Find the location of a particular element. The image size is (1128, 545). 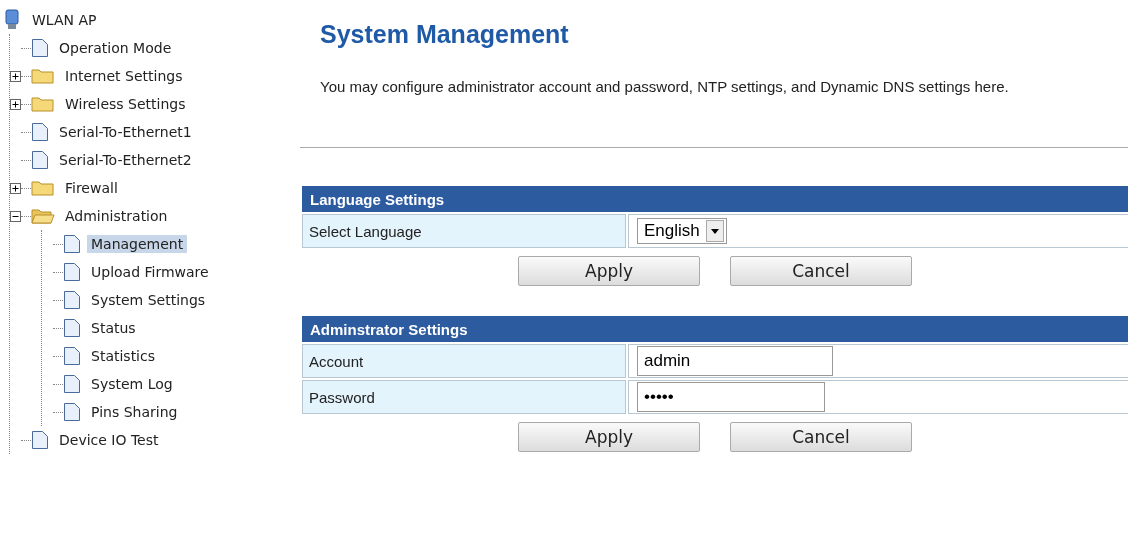

language-dropdown: English is located at coordinates (682, 231).